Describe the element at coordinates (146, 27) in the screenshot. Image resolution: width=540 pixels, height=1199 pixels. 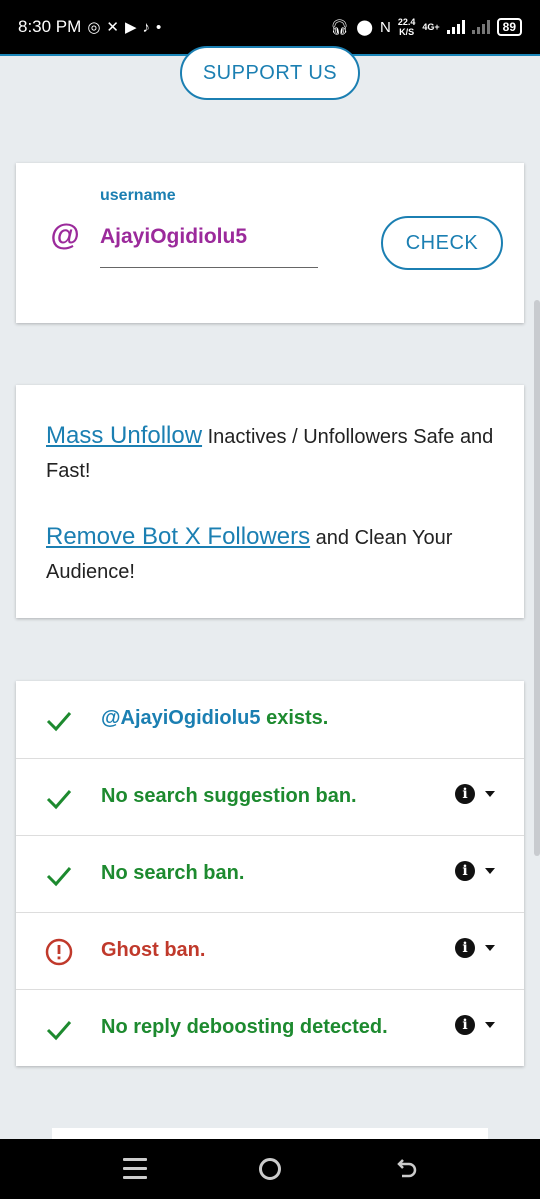
I see `tiktok-icon: ♪` at that location.